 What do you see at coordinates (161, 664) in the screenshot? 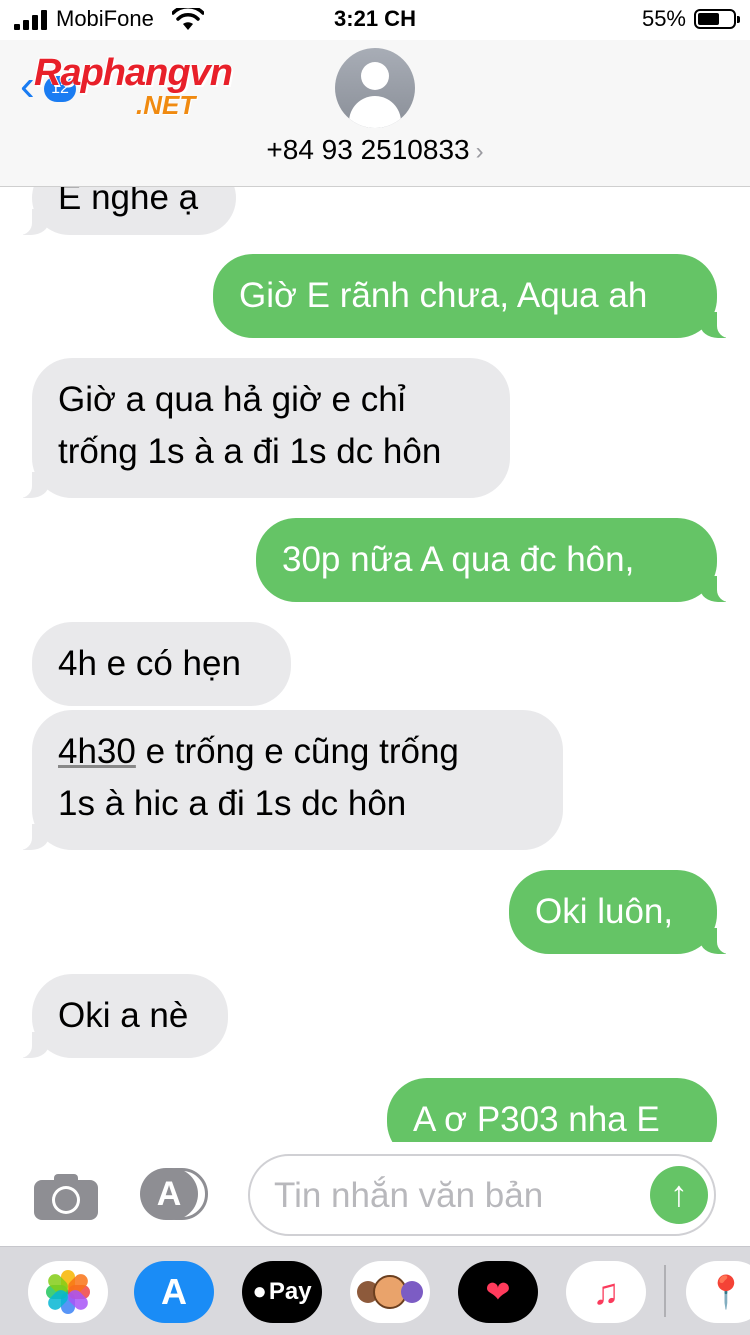
I see `message-bubble-incoming: 4h e có hẹn` at bounding box center [161, 664].